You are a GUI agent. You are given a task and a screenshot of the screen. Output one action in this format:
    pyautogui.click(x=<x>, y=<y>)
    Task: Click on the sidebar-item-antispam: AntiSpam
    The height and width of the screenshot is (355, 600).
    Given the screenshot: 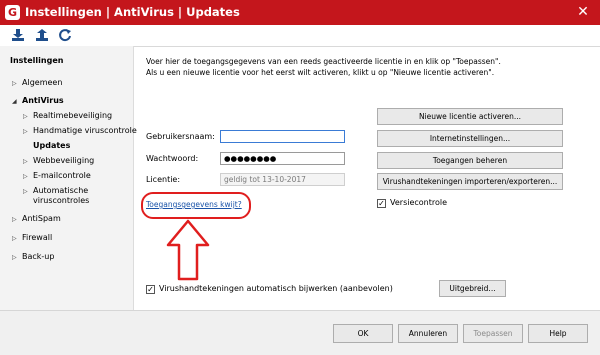 What is the action you would take?
    pyautogui.click(x=41, y=219)
    